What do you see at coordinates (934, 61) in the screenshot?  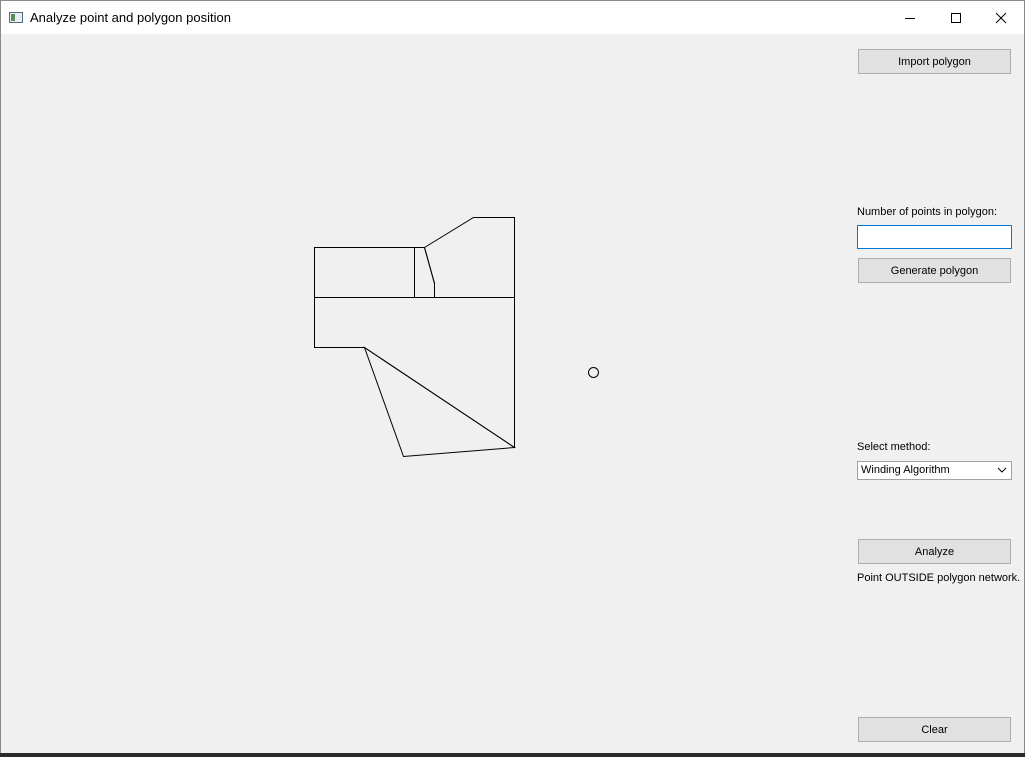 I see `import-polygon-button: Import polygon` at bounding box center [934, 61].